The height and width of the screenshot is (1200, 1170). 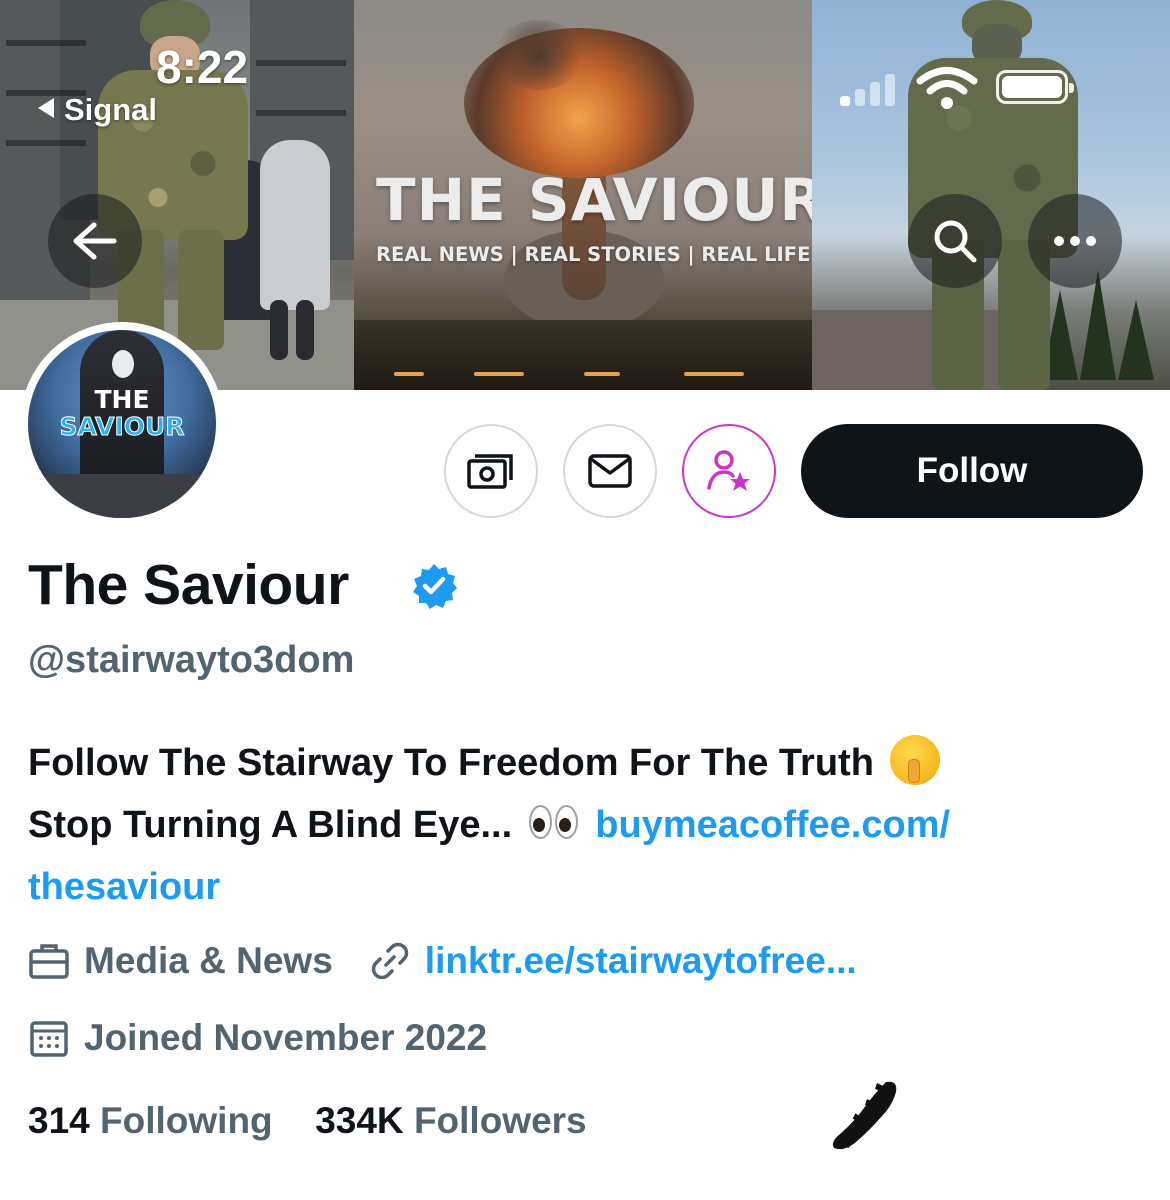 What do you see at coordinates (1035, 87) in the screenshot?
I see `battery-icon` at bounding box center [1035, 87].